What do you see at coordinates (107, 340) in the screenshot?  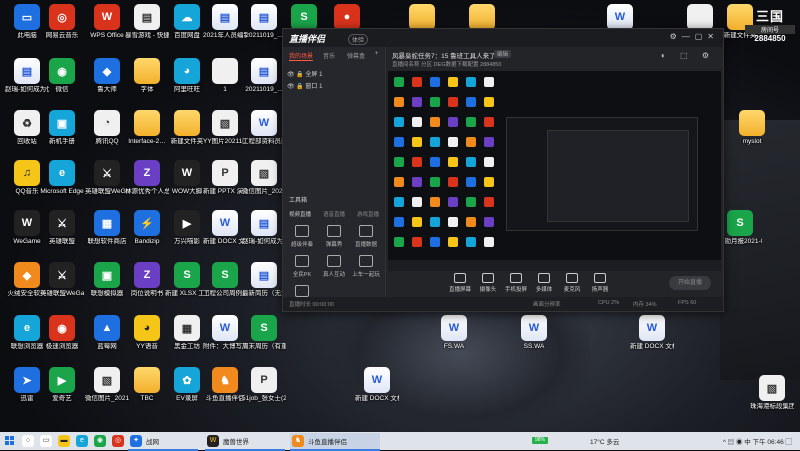 I see `desktop-icon: ▲ 蓝莓网` at bounding box center [107, 340].